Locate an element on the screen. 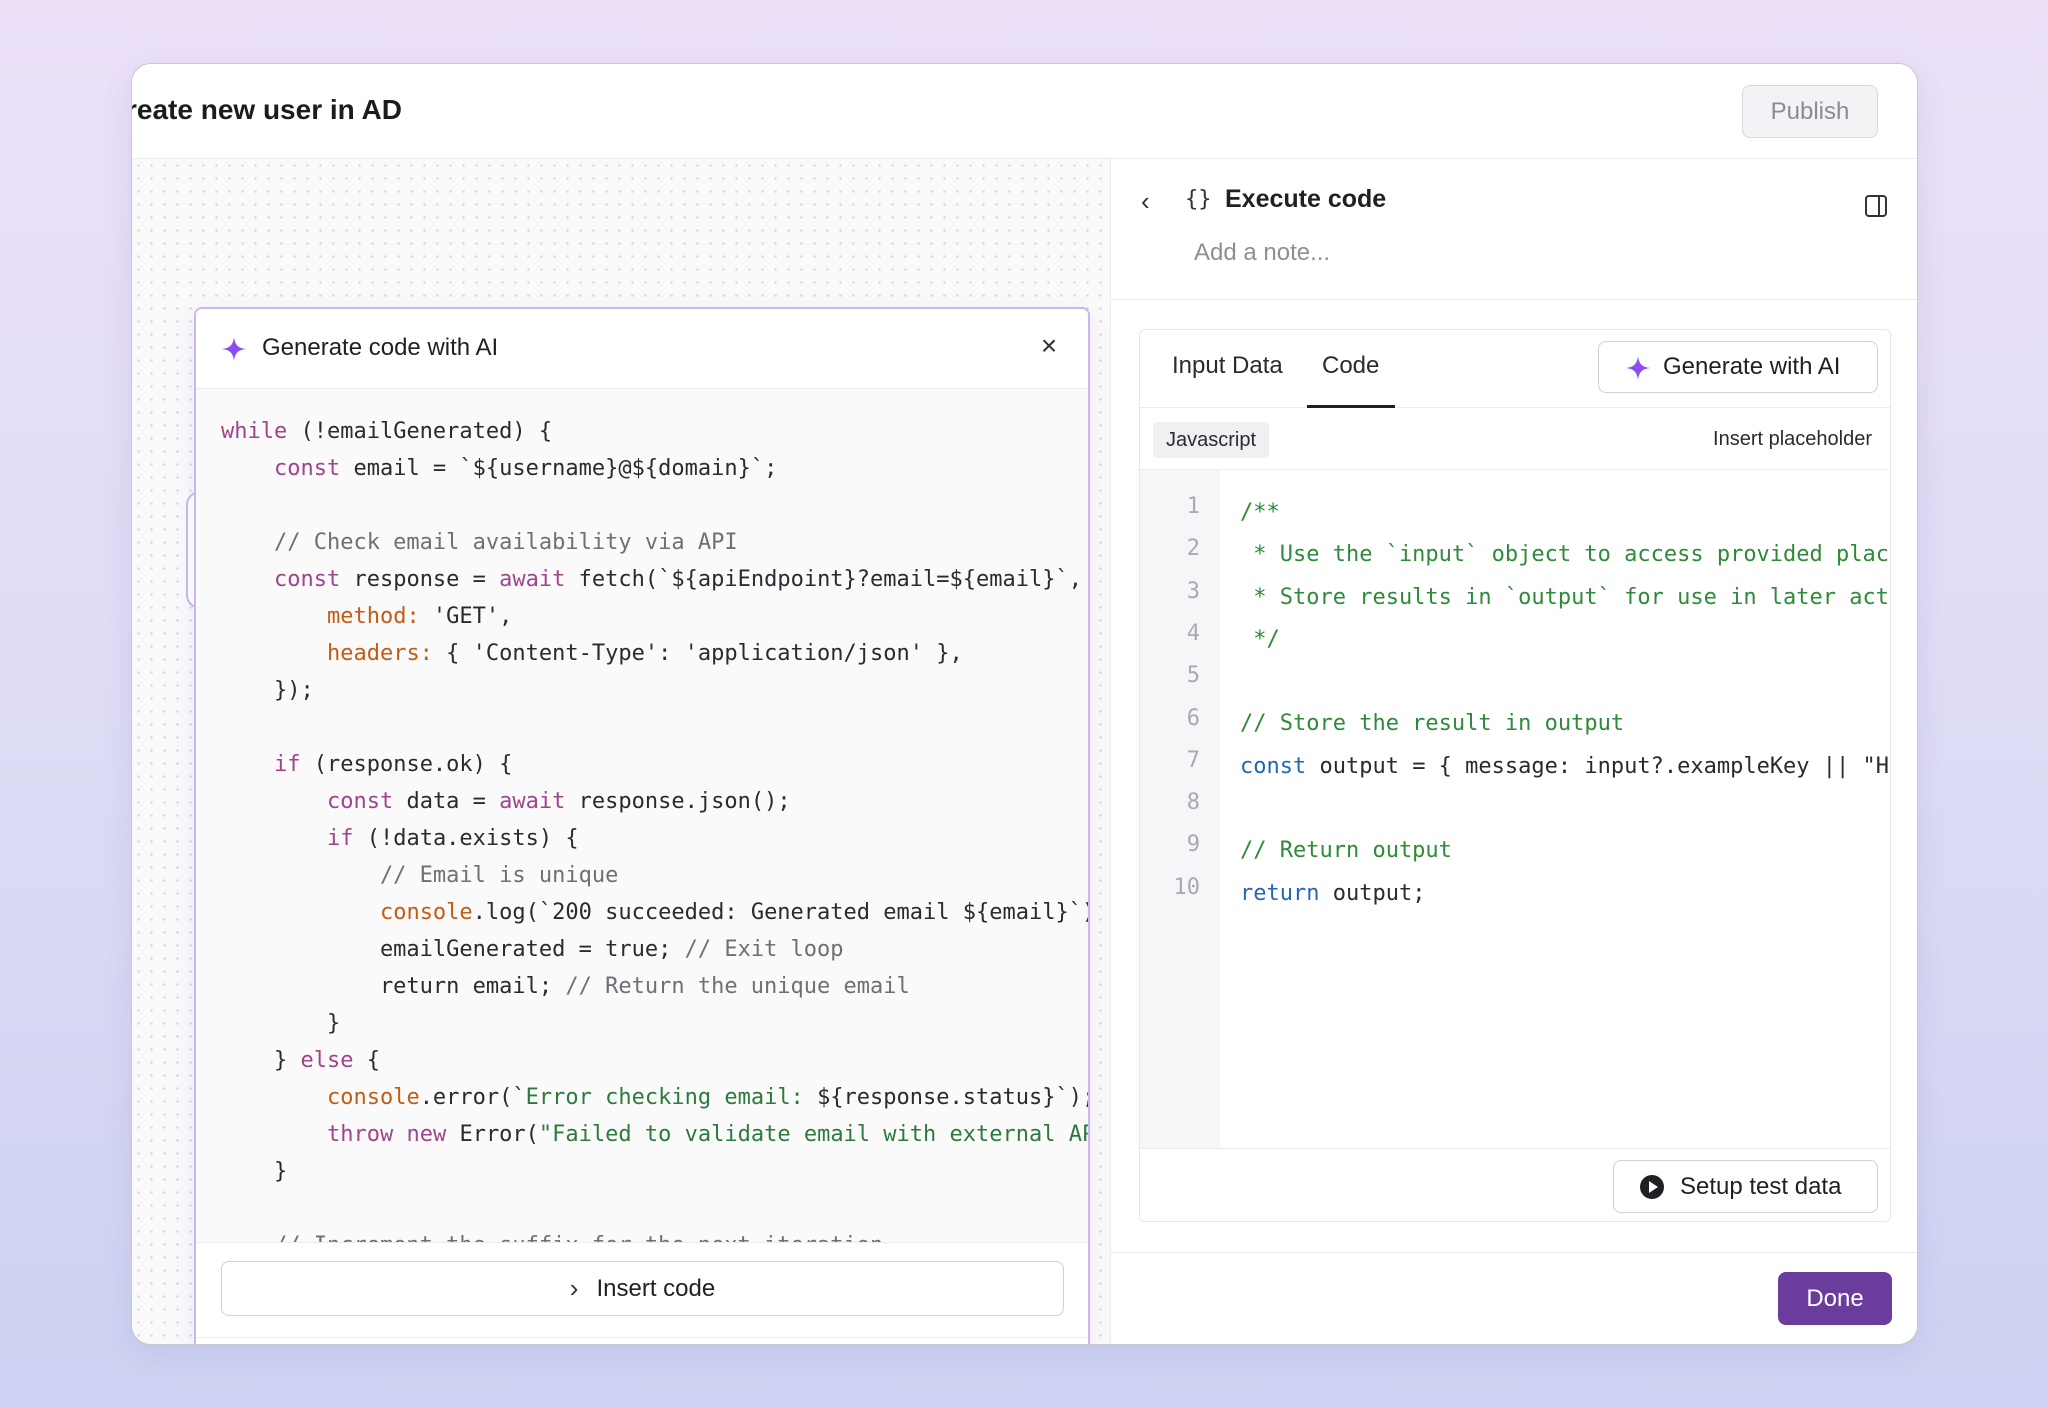  tab-bar: Input Data Code Generate with AI is located at coordinates (1515, 369).